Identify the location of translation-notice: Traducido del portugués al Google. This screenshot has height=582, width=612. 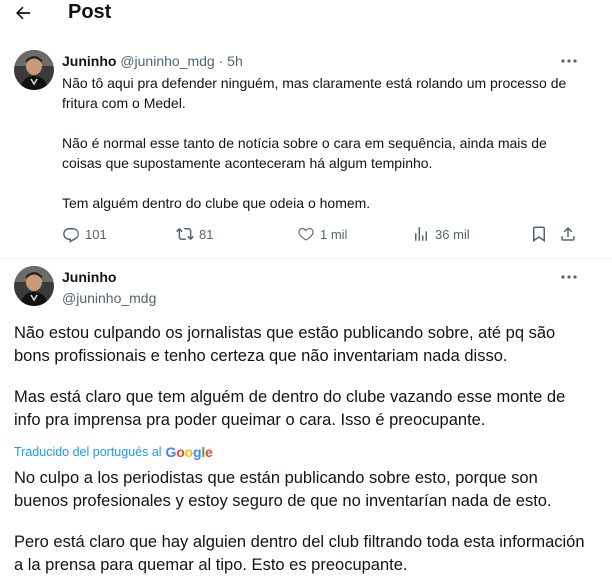
(113, 452).